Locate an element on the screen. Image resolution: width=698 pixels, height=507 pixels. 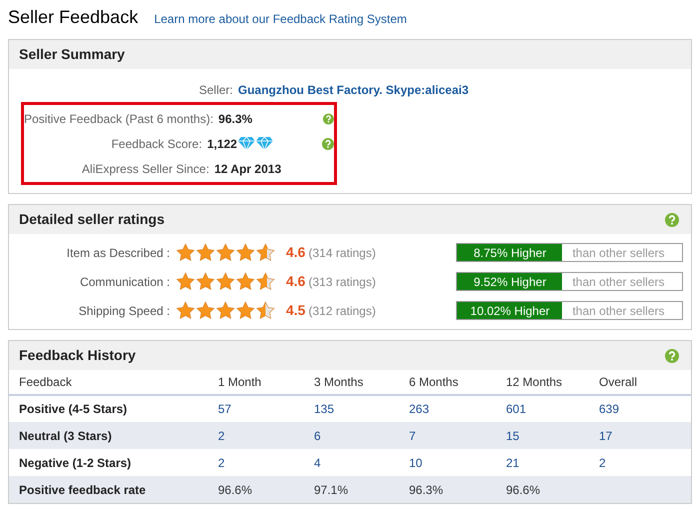
panel-title: Feedback History is located at coordinates (77, 355).